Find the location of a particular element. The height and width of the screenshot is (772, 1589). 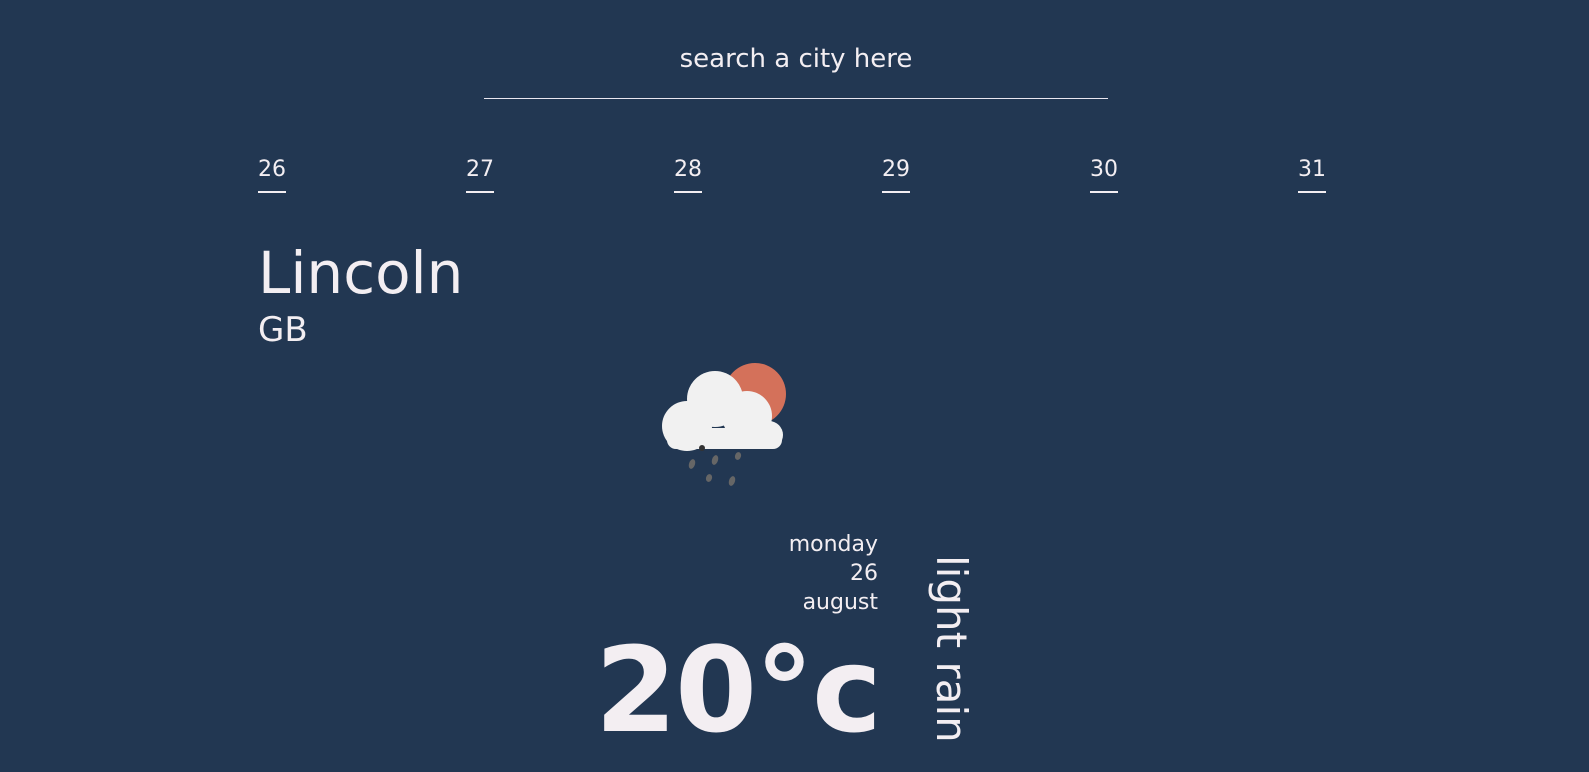

city-name: Lincoln is located at coordinates (361, 273).